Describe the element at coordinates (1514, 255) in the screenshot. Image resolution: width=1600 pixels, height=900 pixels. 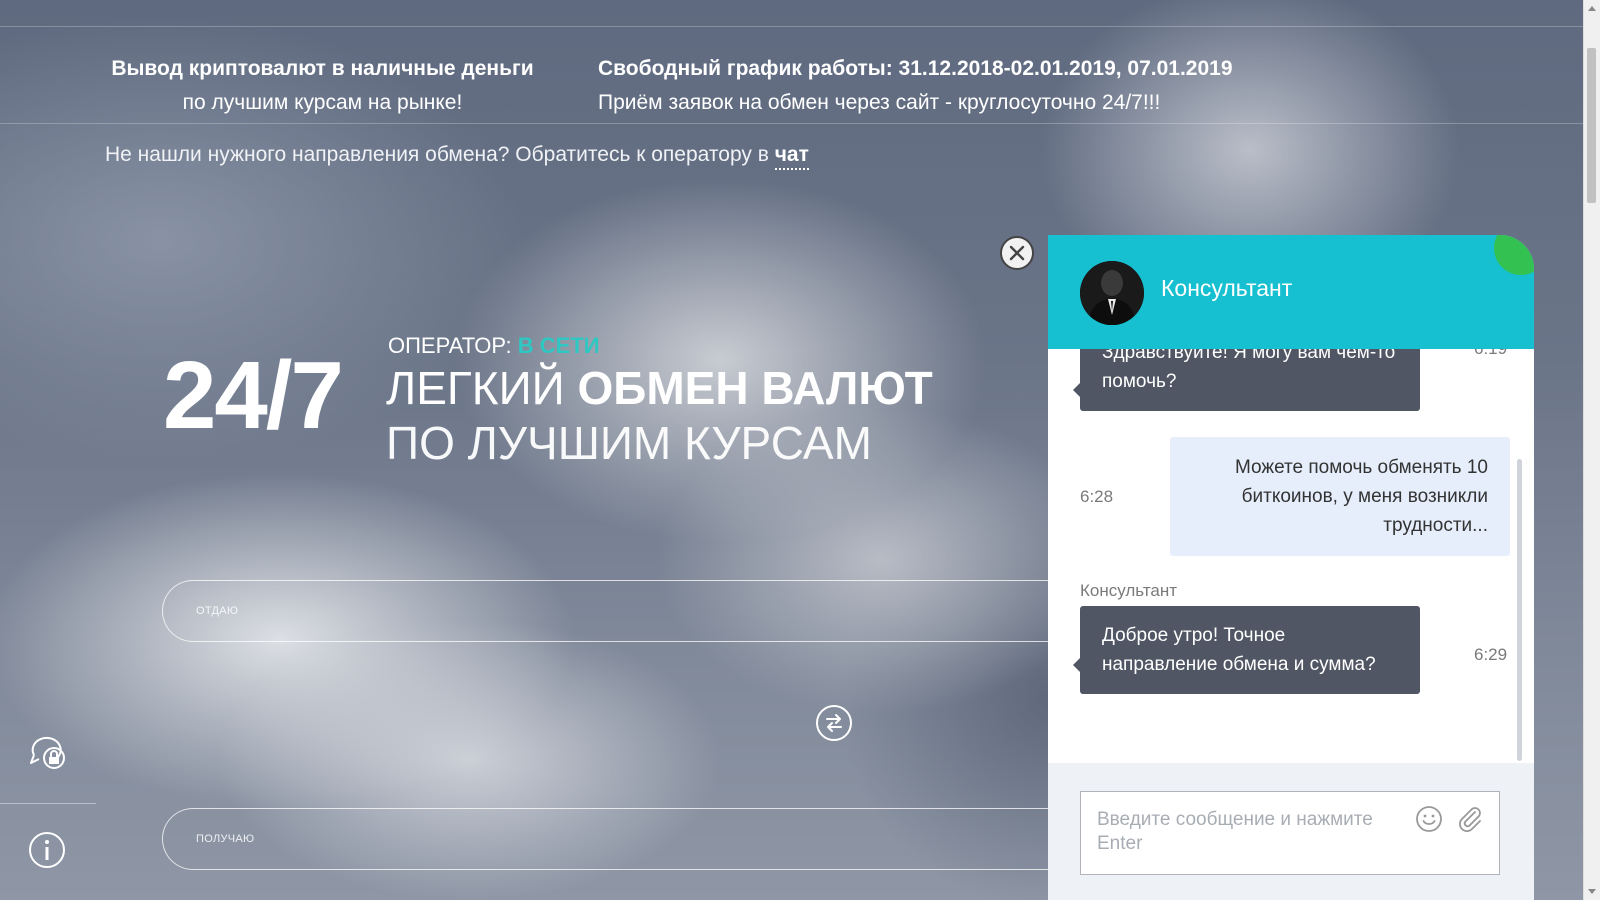
I see `online-indicator` at that location.